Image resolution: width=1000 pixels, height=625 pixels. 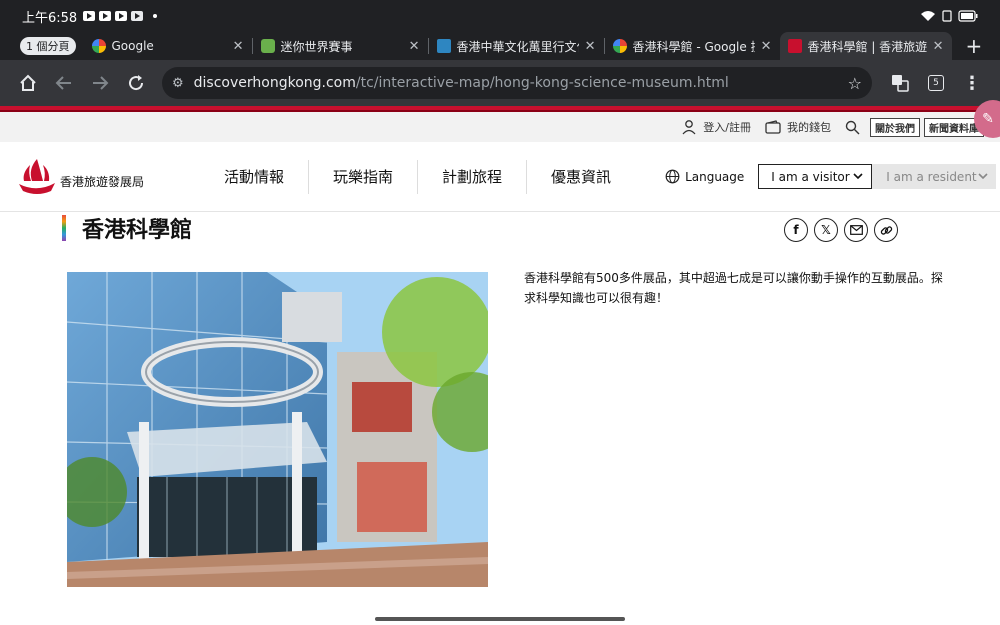 I want to click on x-share-button: 𝕏, so click(x=826, y=230).